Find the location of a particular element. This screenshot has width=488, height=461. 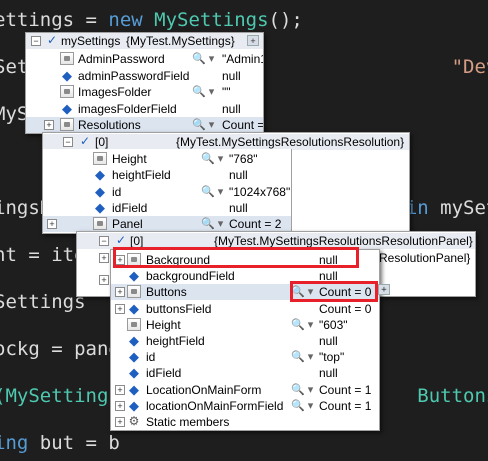

datatip-row: ◆ id 🔍 ▾ "1024x768" is located at coordinates (167, 192).